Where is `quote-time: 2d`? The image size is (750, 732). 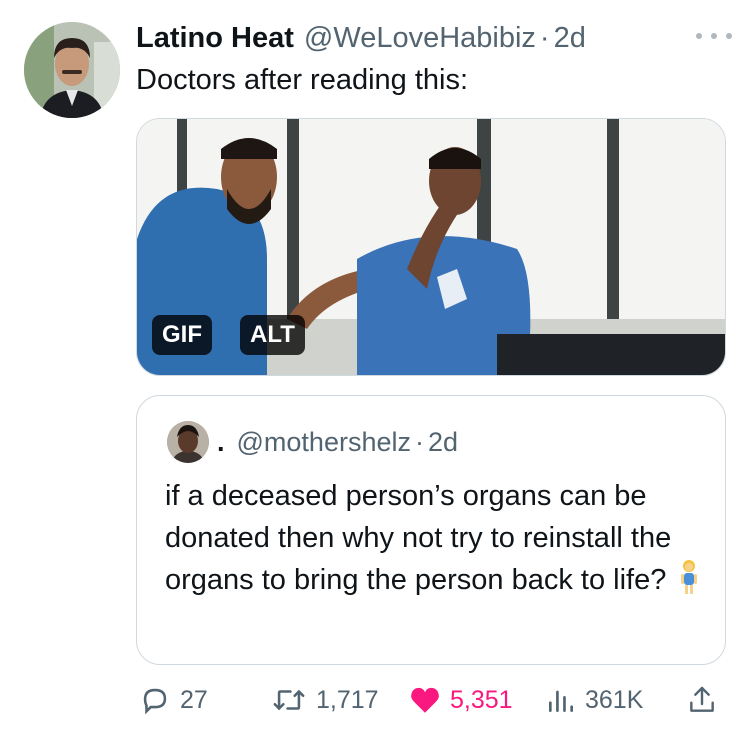
quote-time: 2d is located at coordinates (443, 442).